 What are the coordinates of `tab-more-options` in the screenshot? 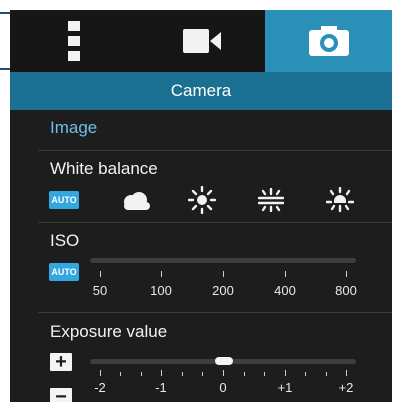 It's located at (74, 41).